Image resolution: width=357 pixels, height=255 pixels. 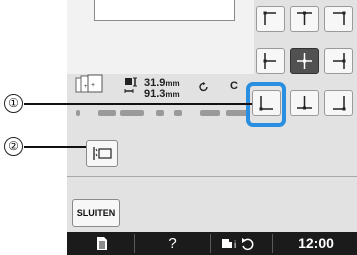 I want to click on edge-center-right-icon, so click(x=339, y=61).